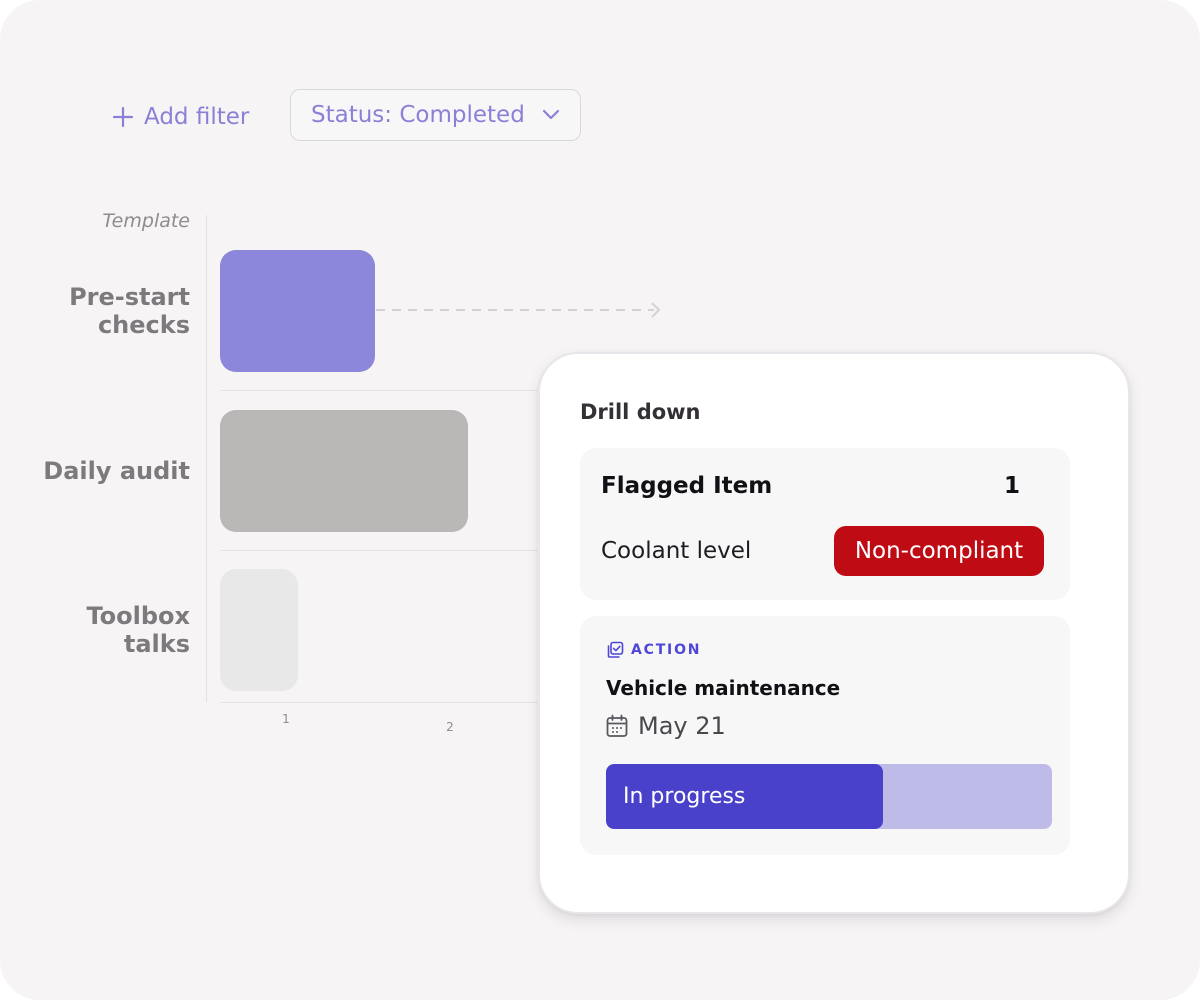 This screenshot has width=1200, height=1000. Describe the element at coordinates (123, 117) in the screenshot. I see `plus-icon` at that location.